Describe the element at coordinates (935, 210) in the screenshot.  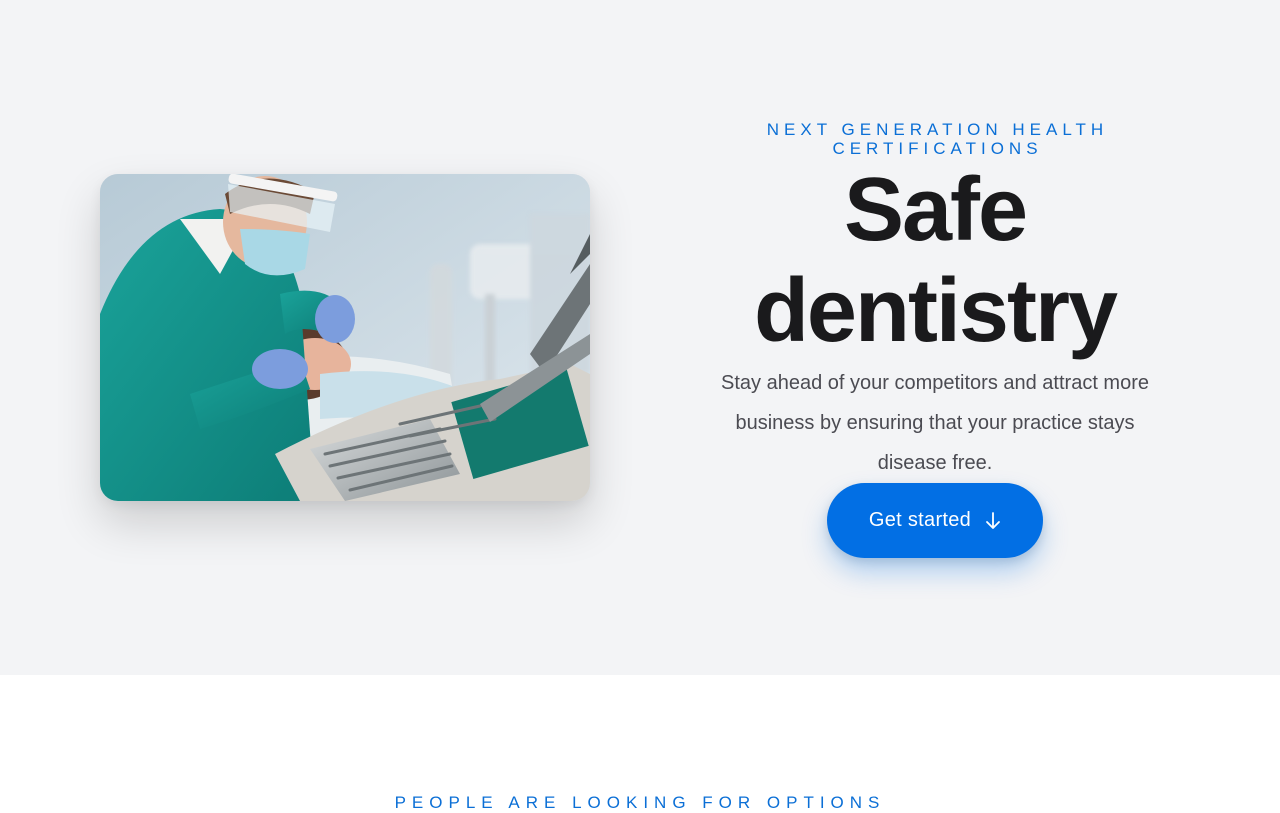
I see `headline-line-1: Safe` at that location.